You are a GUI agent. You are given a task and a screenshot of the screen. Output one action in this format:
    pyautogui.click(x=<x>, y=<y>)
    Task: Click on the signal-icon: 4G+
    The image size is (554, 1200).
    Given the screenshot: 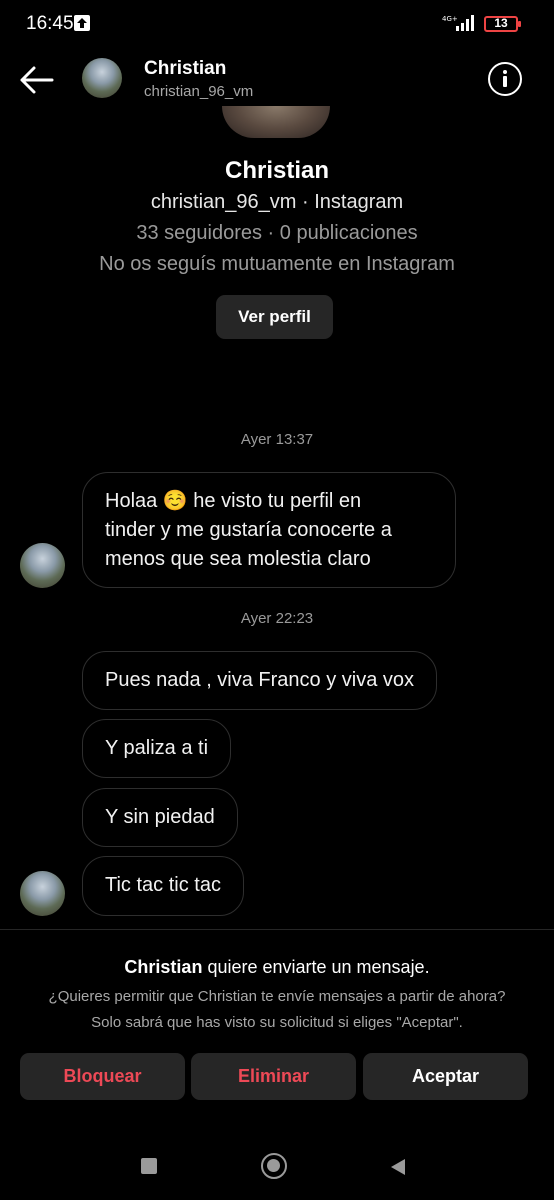 What is the action you would take?
    pyautogui.click(x=460, y=25)
    